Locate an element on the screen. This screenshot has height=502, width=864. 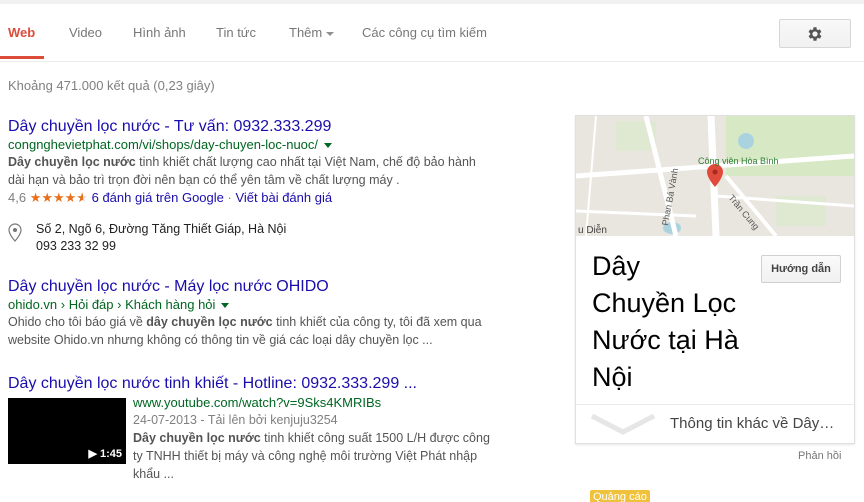
result-url: ohido.vn › Hỏi đáp › Khách hàng hỏi is located at coordinates (278, 304).